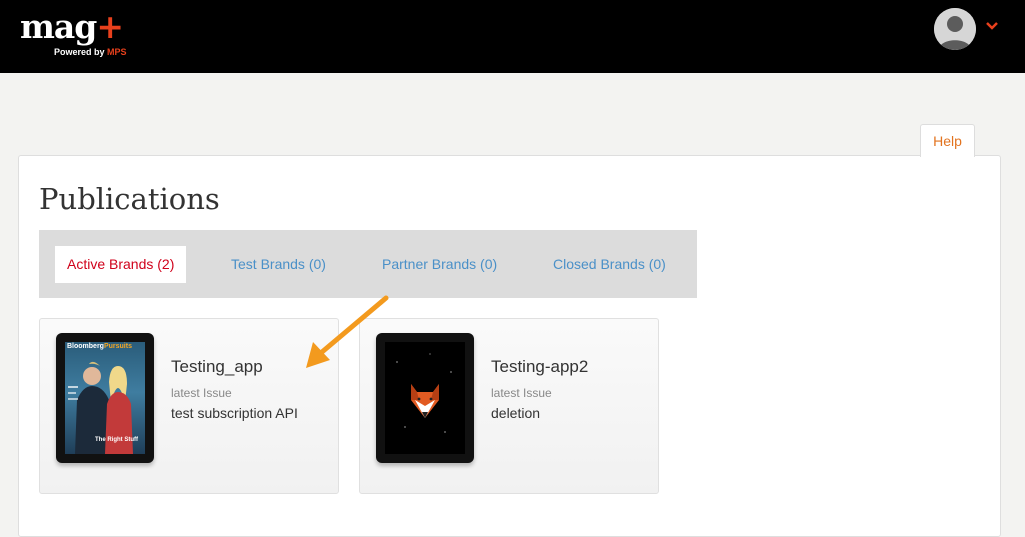 The height and width of the screenshot is (537, 1025). What do you see at coordinates (99, 346) in the screenshot?
I see `cover-masthead: BloombergPursuits` at bounding box center [99, 346].